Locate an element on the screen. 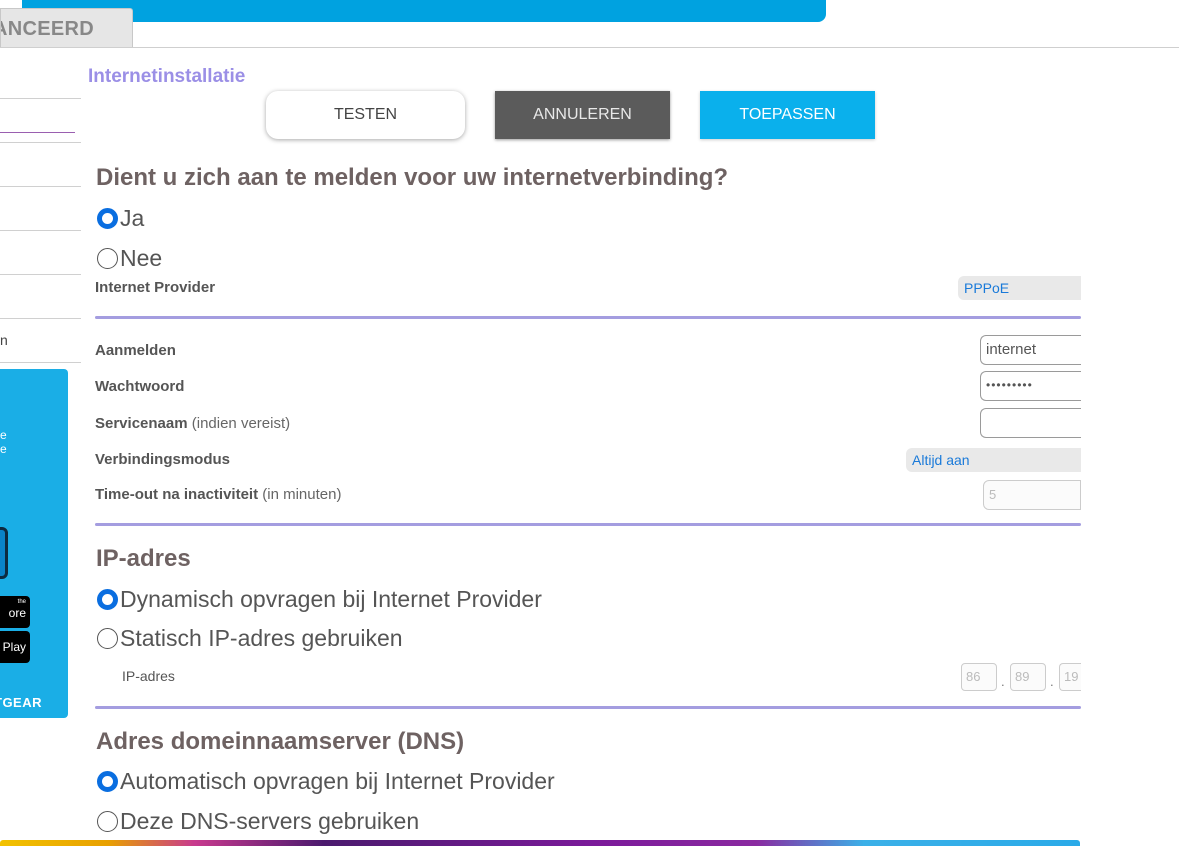 The width and height of the screenshot is (1179, 846). radio-option-dynamic-ip: Dynamisch opvragen bij Internet Provider is located at coordinates (319, 599).